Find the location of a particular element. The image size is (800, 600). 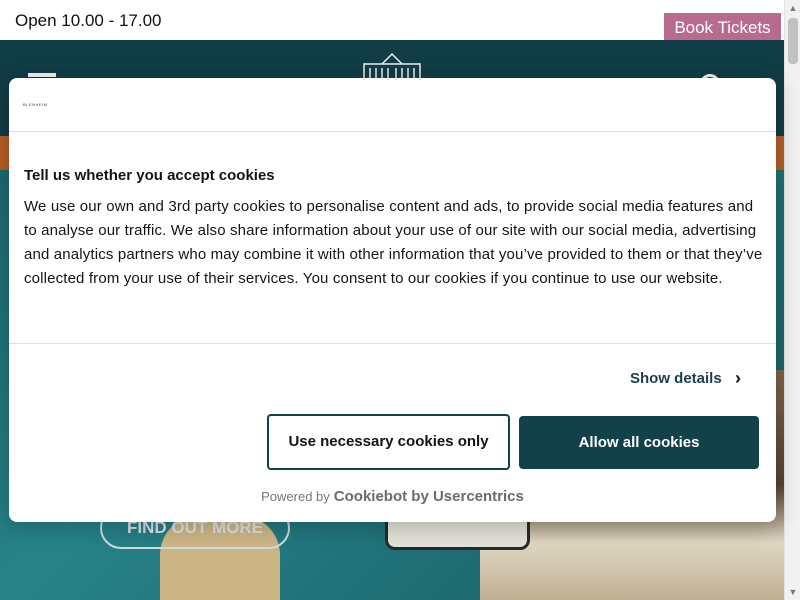

scroll-up-arrow-icon: ▲ is located at coordinates (792, 8).